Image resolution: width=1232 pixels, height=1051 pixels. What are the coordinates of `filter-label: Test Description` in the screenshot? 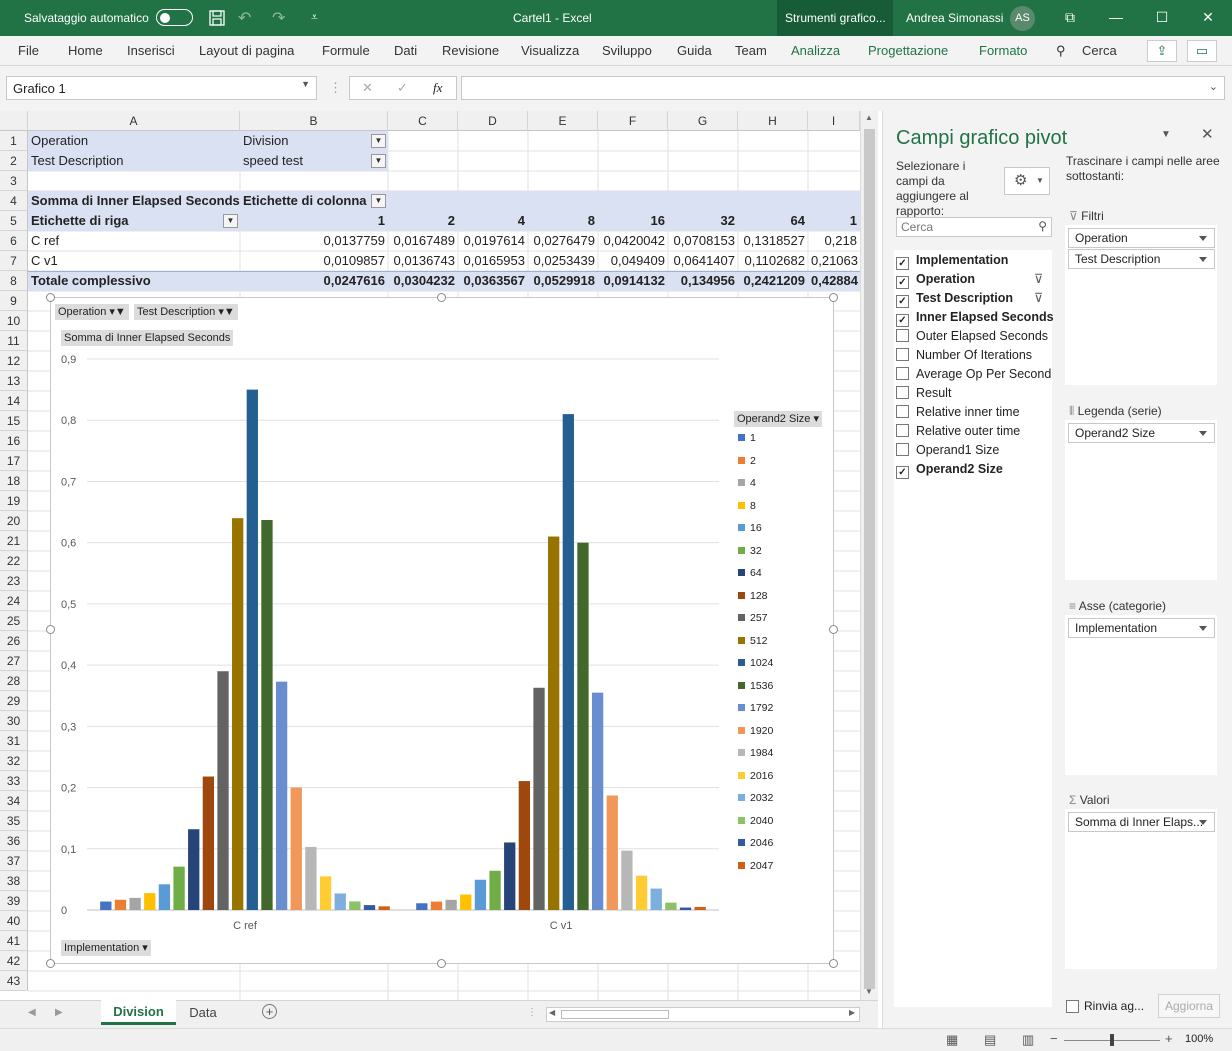 It's located at (134, 161).